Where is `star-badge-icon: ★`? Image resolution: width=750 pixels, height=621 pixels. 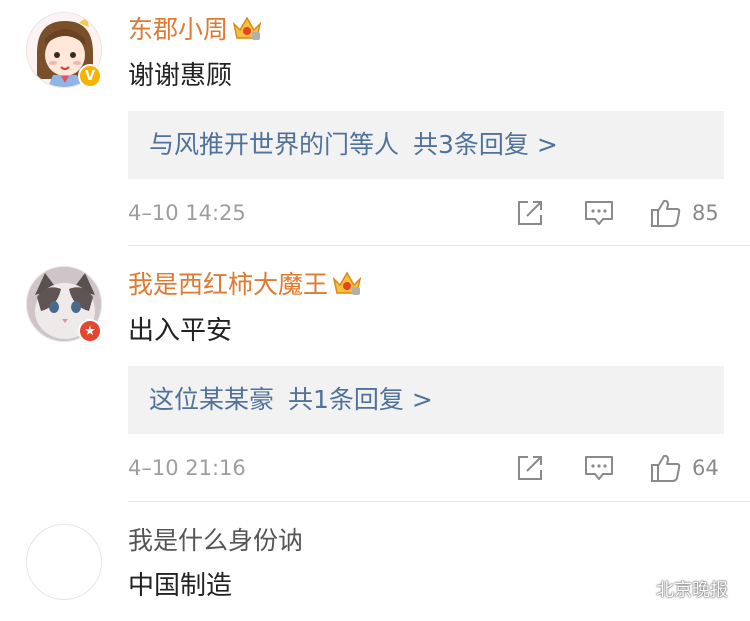 star-badge-icon: ★ is located at coordinates (90, 331).